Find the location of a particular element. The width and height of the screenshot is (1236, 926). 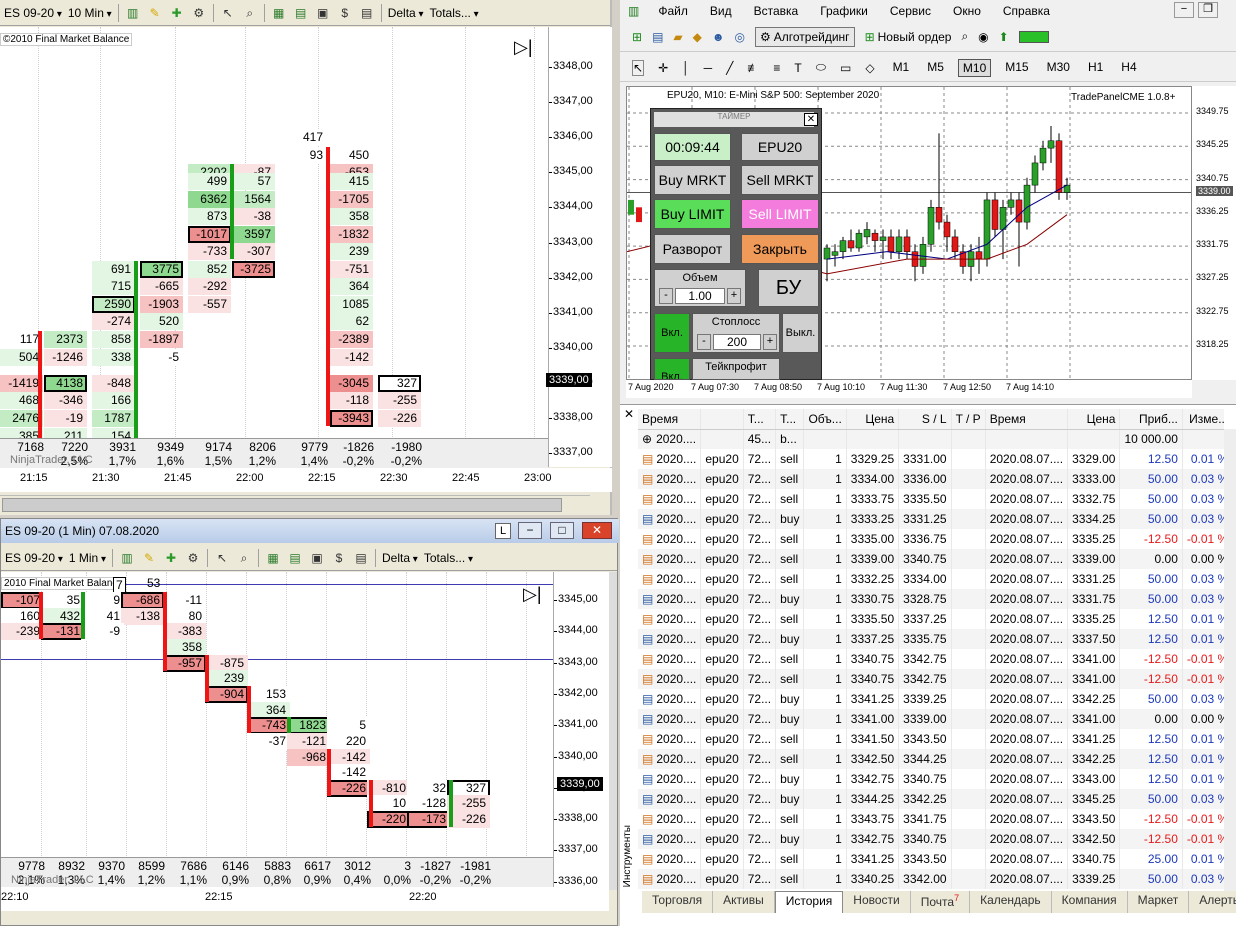

takeprofit-on-button: Вкл. is located at coordinates (672, 369).